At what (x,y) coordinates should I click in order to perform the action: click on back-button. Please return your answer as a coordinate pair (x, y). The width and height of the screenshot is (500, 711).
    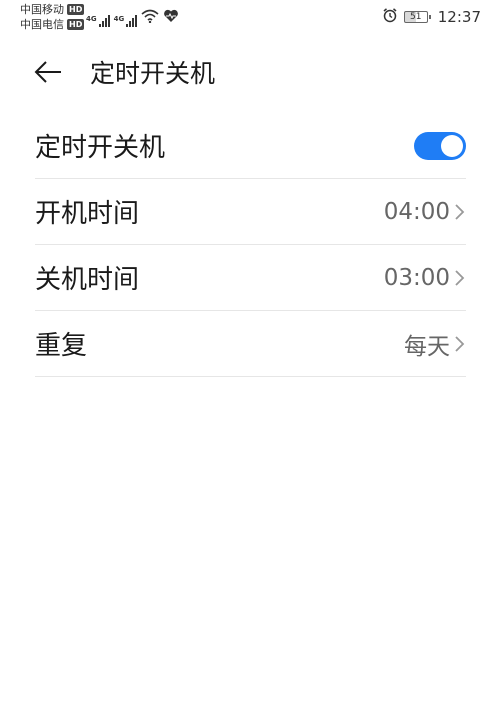
    Looking at the image, I should click on (48, 74).